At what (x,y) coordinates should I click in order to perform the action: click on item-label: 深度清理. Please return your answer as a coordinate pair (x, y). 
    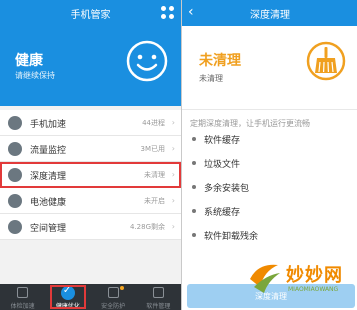
    Looking at the image, I should click on (48, 177).